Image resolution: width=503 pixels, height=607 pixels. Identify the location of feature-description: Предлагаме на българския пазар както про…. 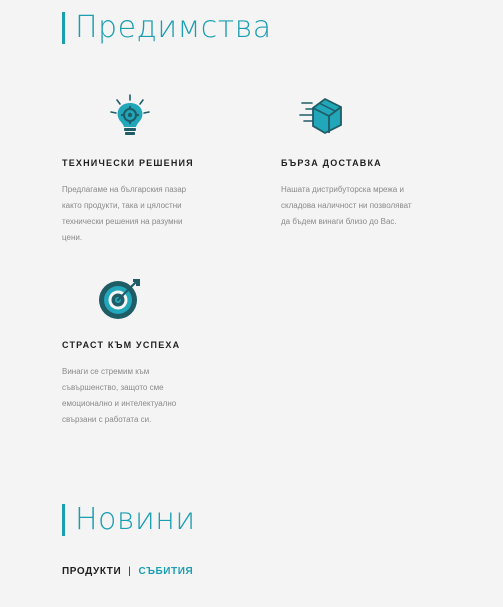
(147, 214).